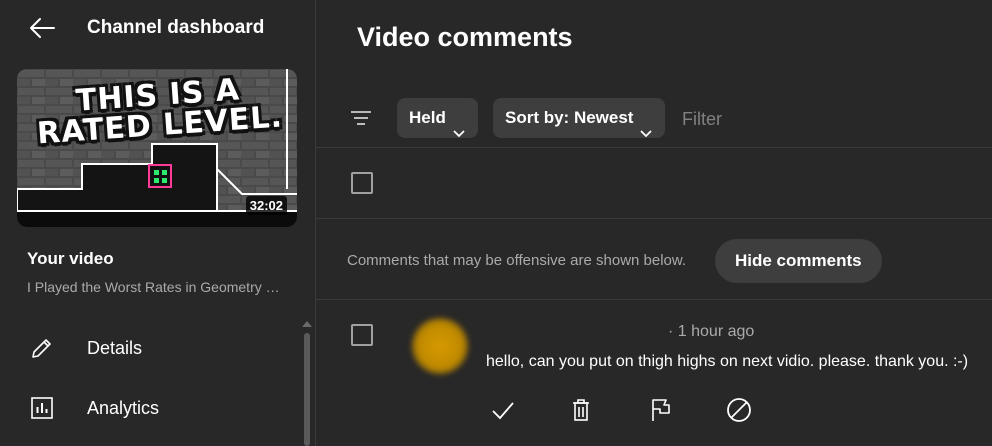 Image resolution: width=992 pixels, height=446 pixels. Describe the element at coordinates (361, 118) in the screenshot. I see `filter-list-icon` at that location.